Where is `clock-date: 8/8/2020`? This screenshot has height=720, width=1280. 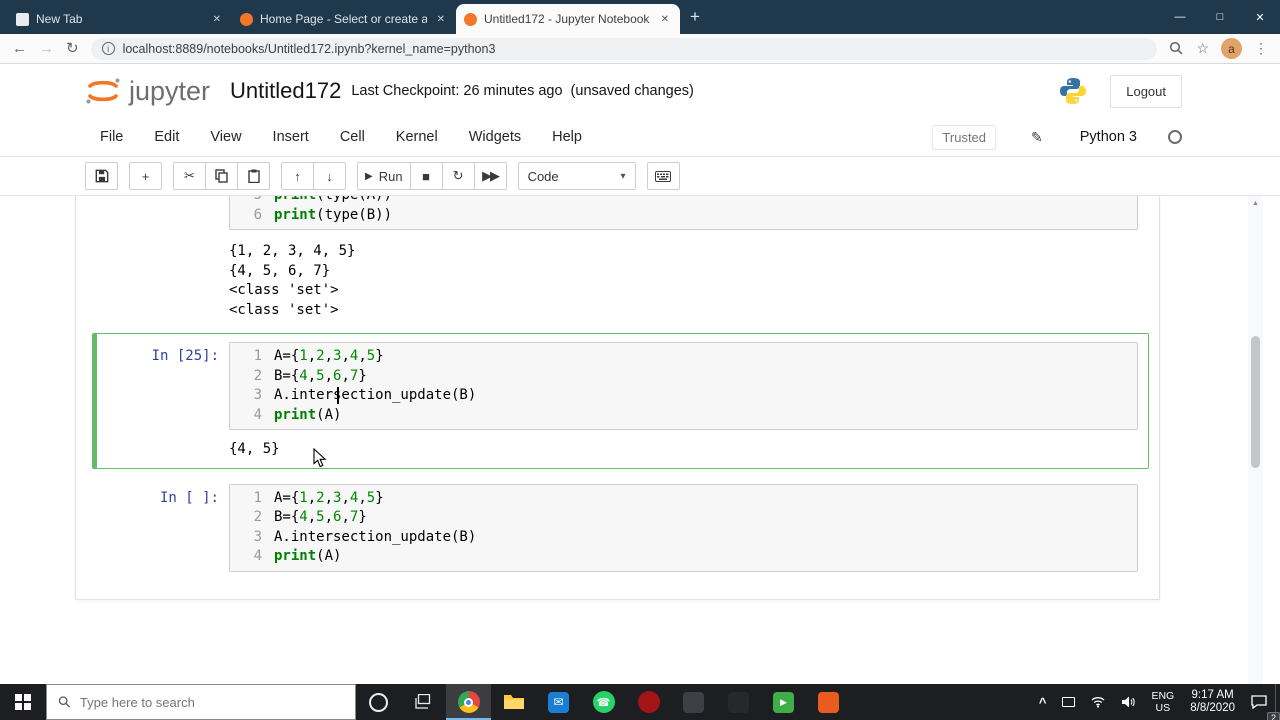 clock-date: 8/8/2020 is located at coordinates (1212, 708).